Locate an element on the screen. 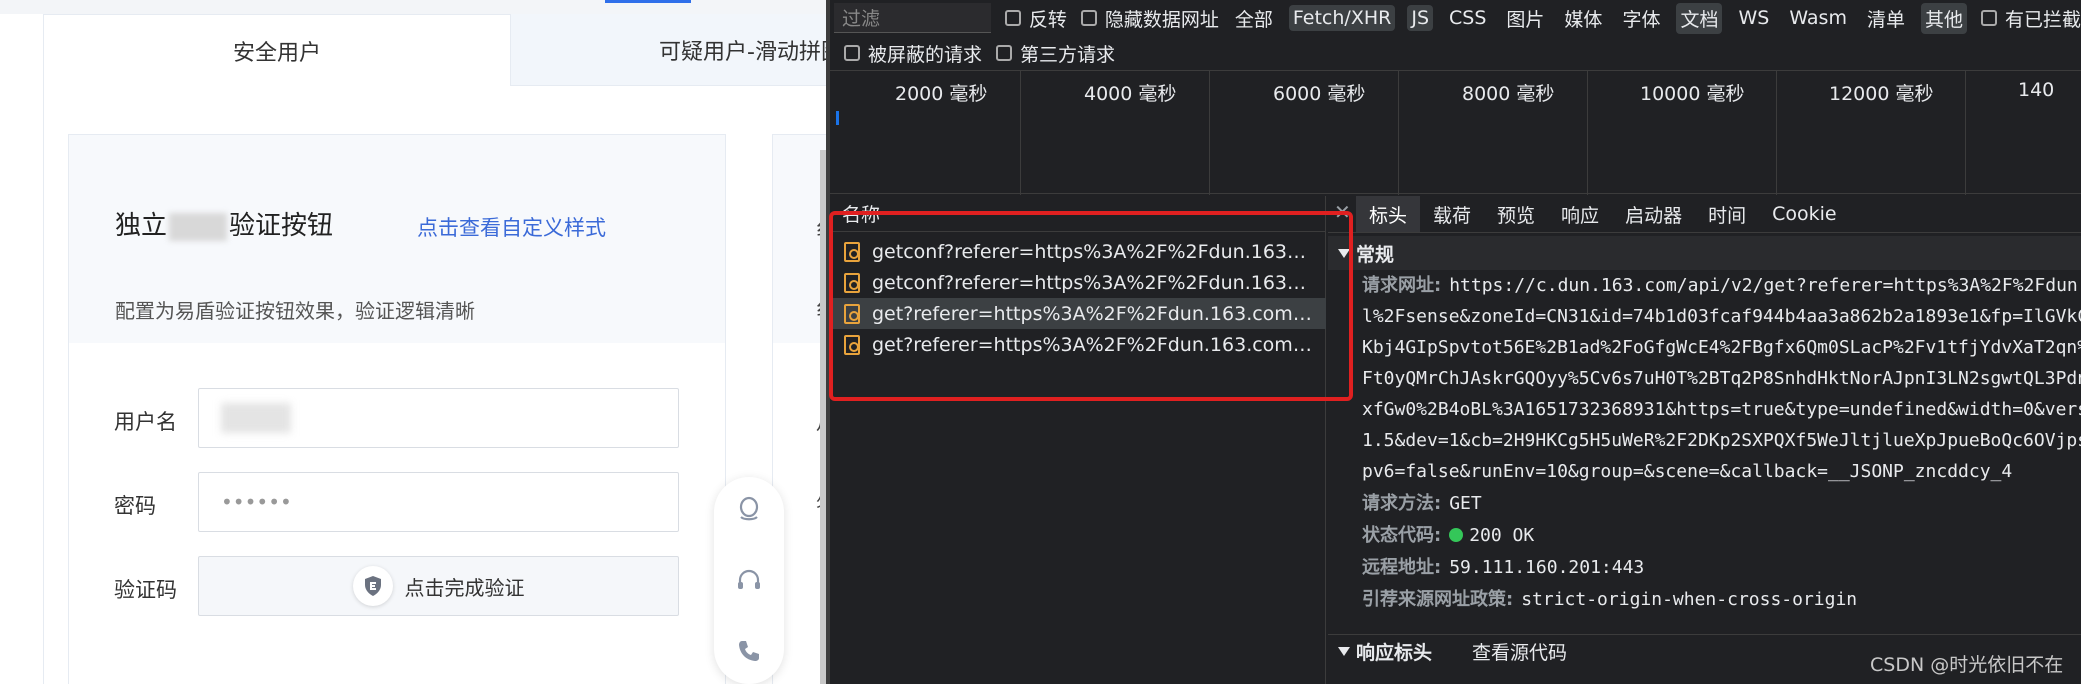  redacted-username is located at coordinates (256, 418).